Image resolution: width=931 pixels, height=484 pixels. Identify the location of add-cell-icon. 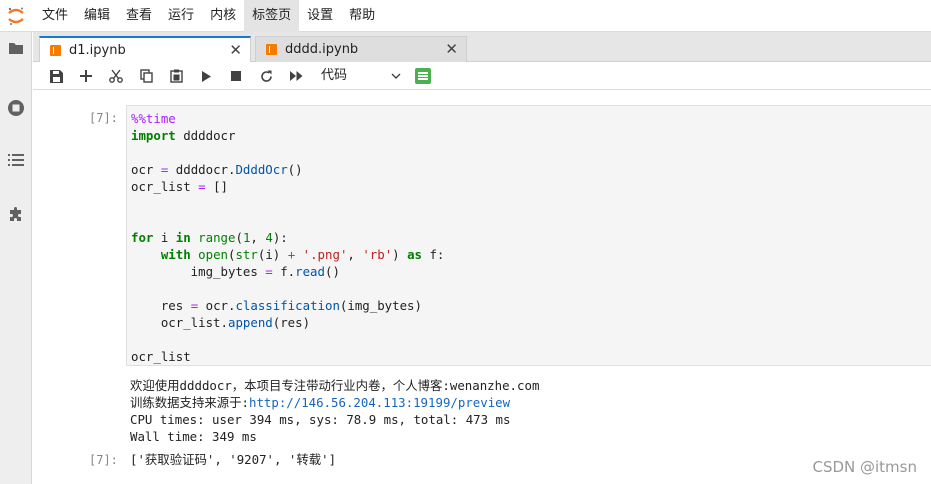
(86, 76).